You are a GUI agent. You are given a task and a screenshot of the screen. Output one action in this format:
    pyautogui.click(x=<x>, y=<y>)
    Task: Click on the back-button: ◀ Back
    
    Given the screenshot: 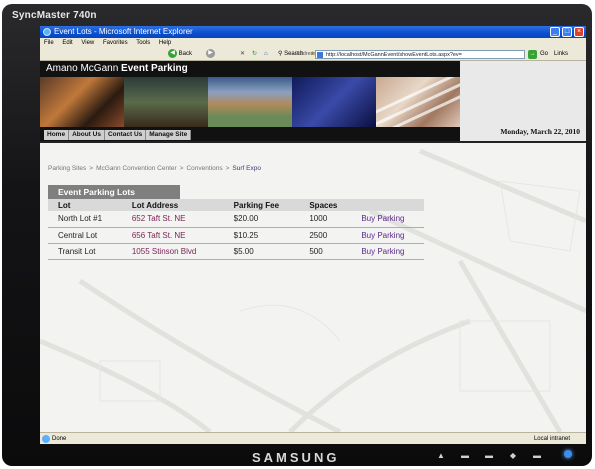 What is the action you would take?
    pyautogui.click(x=180, y=54)
    